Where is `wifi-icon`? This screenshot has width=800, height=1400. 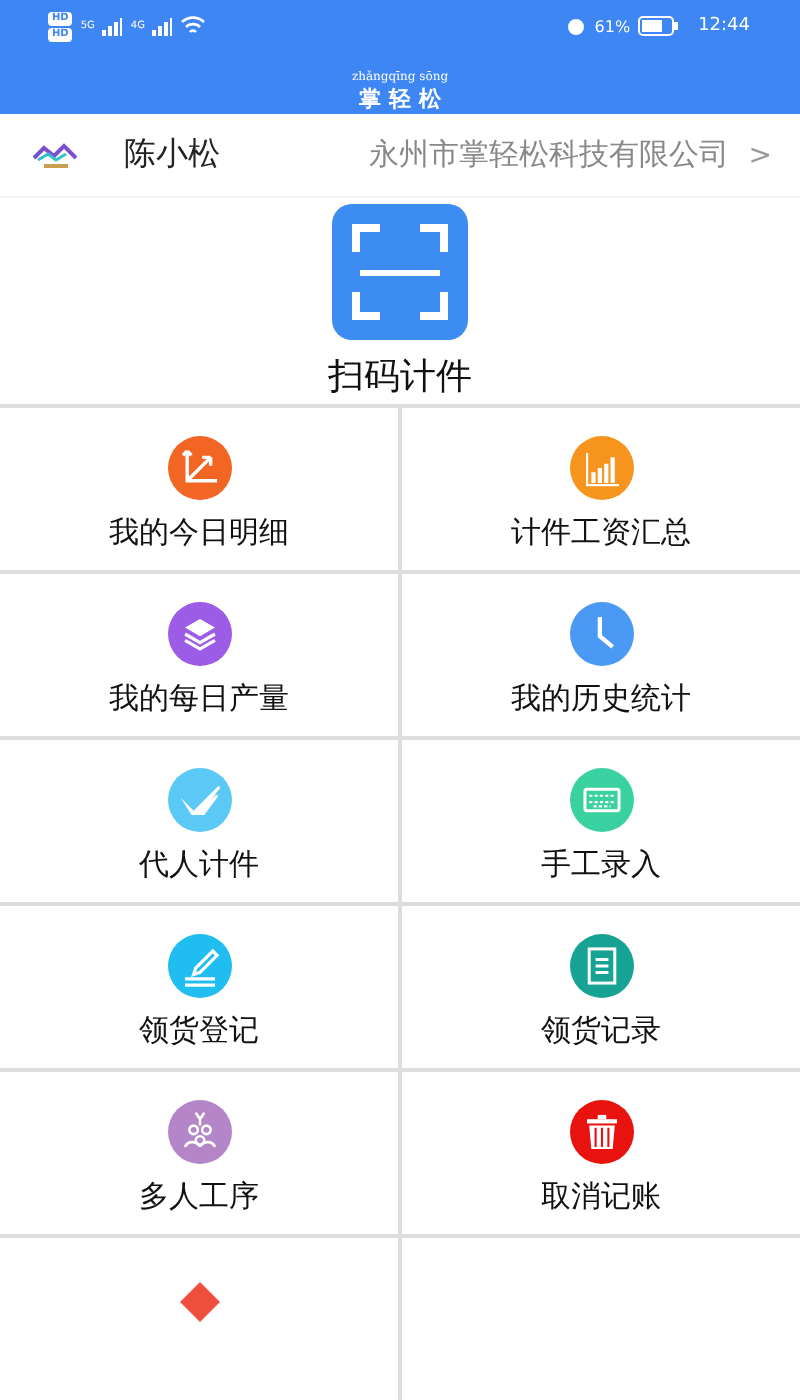 wifi-icon is located at coordinates (193, 26).